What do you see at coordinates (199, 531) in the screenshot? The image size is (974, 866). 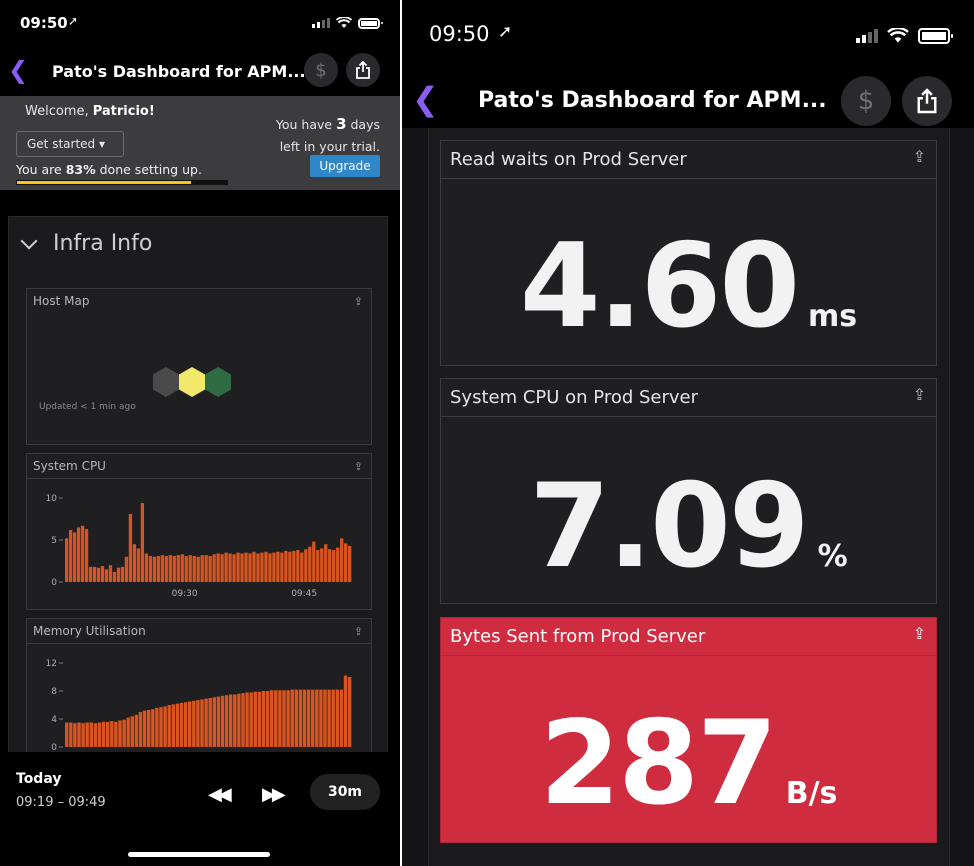 I see `system-cpu-widget: System CPU ⇪ 10 5 0 09:30 09:45` at bounding box center [199, 531].